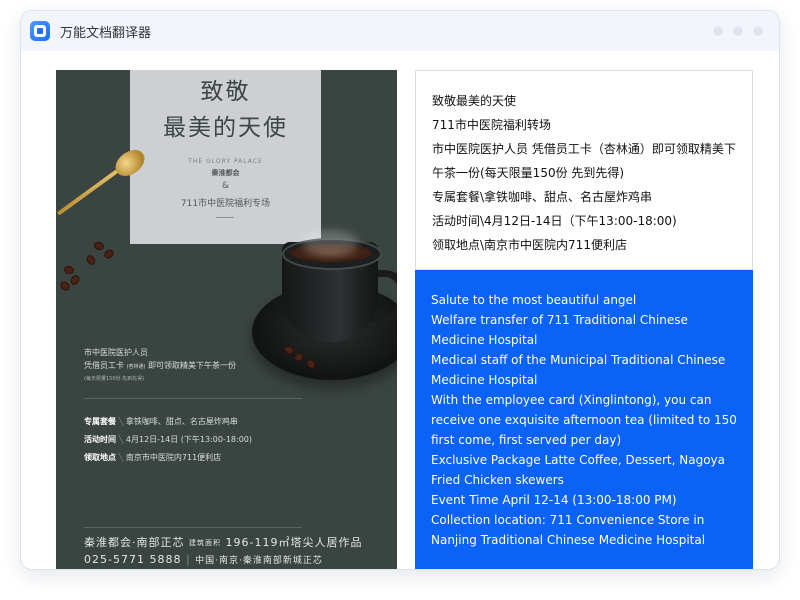 Image resolution: width=800 pixels, height=600 pixels. I want to click on poster-footer-line-2: 025-5771 5888 | 中国·南京·秦淮南部新城正芯, so click(203, 559).